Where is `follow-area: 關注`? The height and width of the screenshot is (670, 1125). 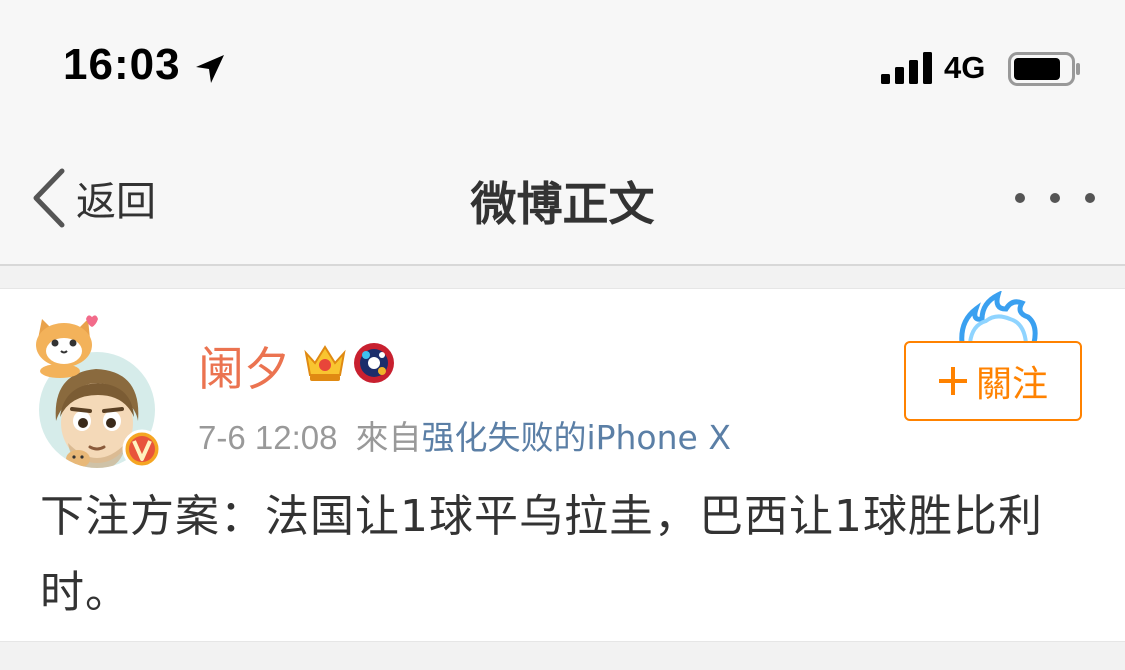 follow-area: 關注 is located at coordinates (995, 357).